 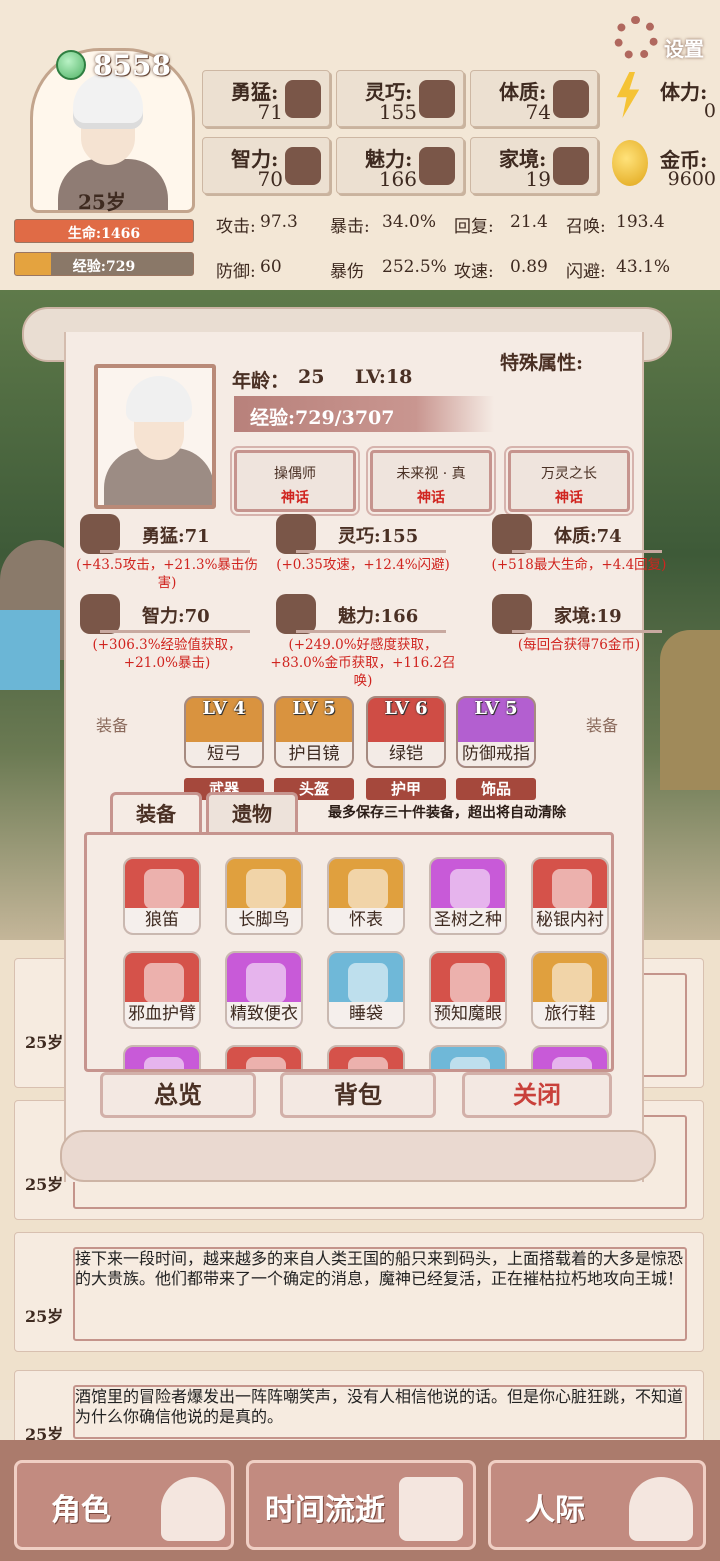 I want to click on tab-relics: 遗物, so click(x=252, y=813).